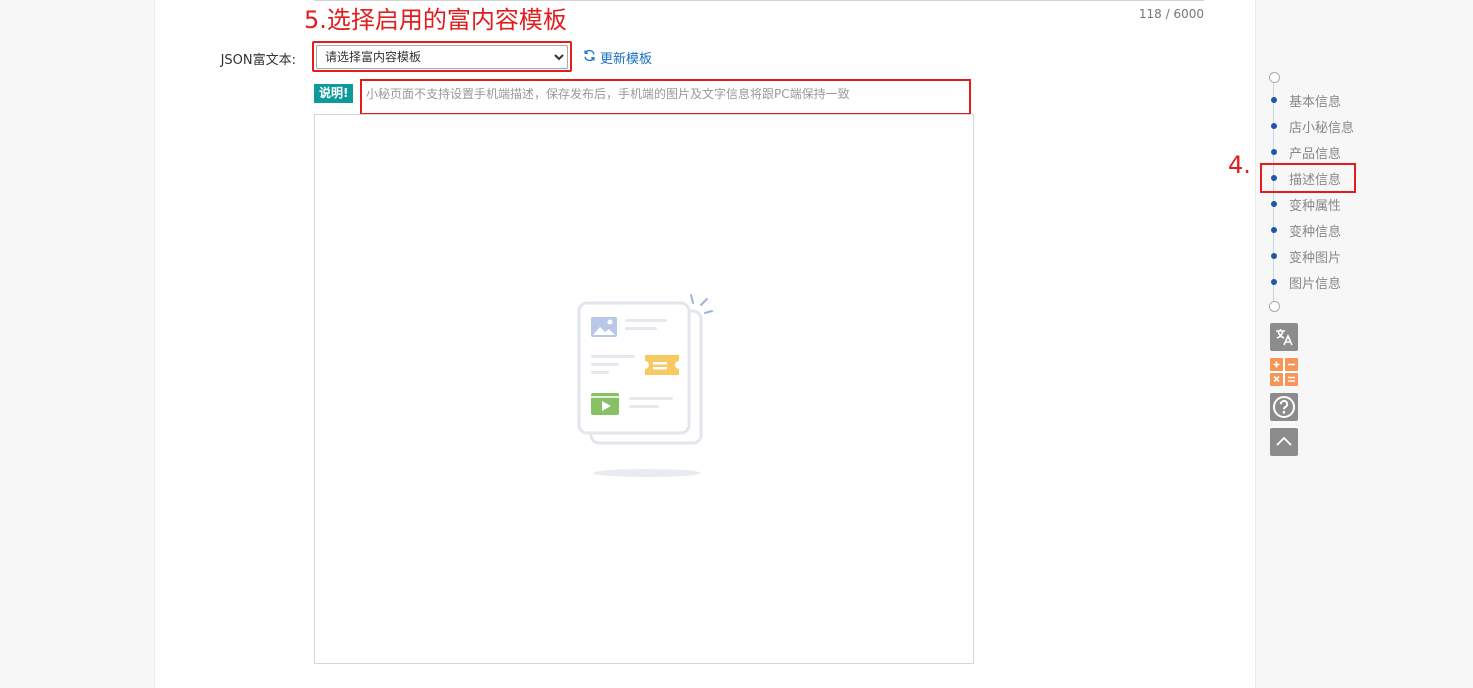  I want to click on nav-item-label: 变种属性, so click(1315, 206).